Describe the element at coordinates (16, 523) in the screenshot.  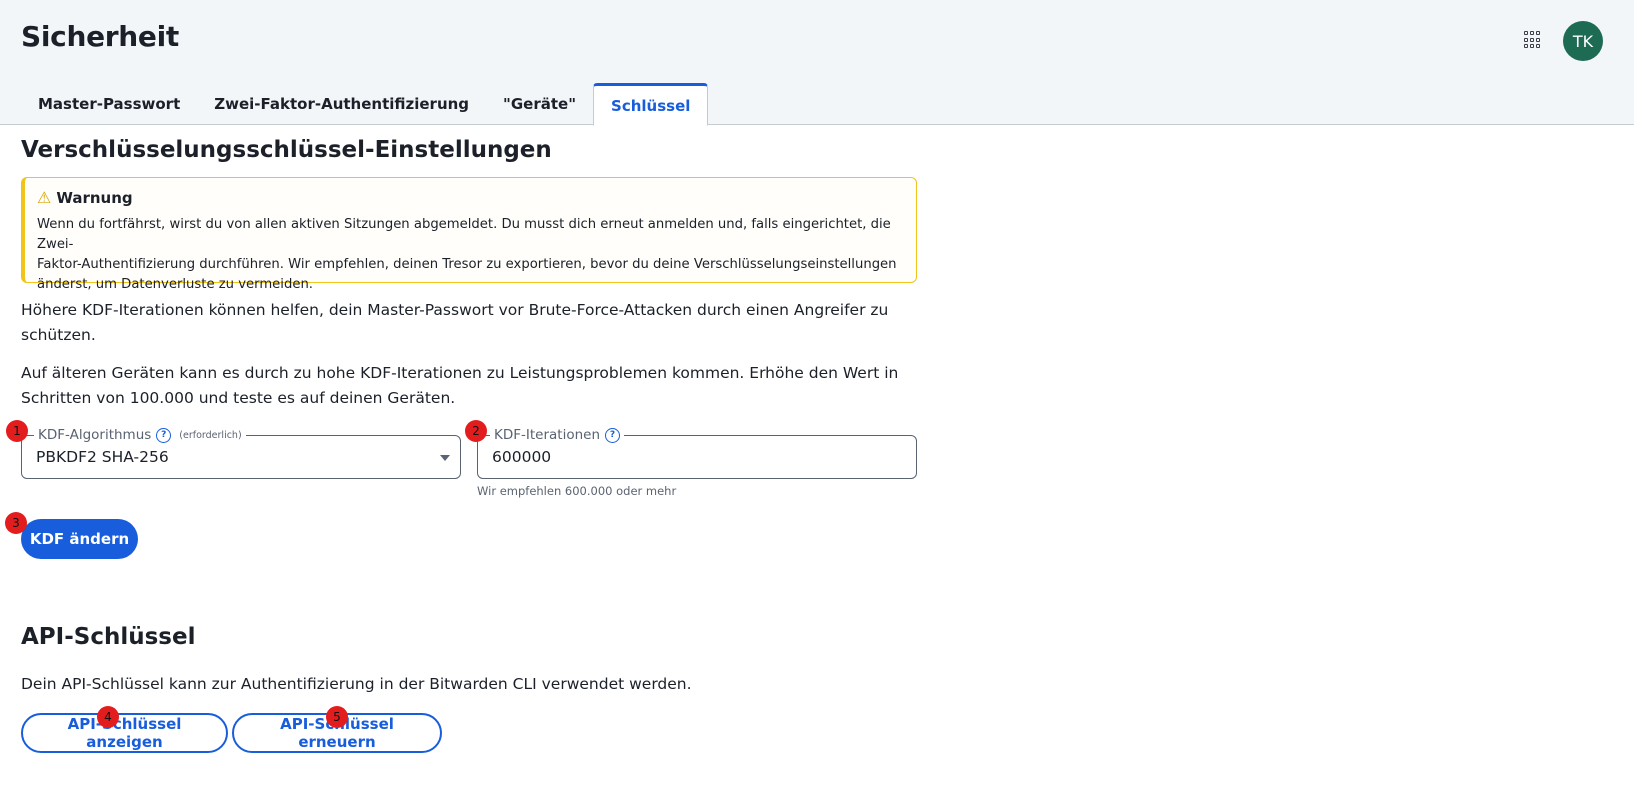
I see `marker-3: 3` at that location.